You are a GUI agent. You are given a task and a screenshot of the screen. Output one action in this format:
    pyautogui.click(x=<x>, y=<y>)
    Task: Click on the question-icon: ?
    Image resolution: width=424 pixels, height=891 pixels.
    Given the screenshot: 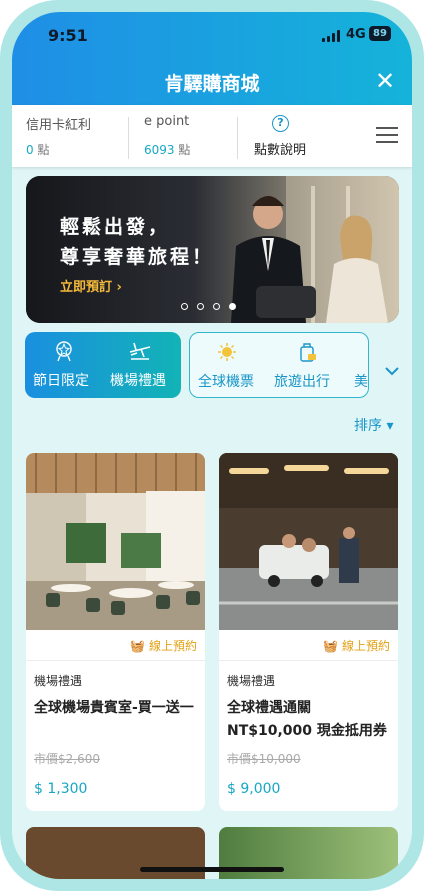 What is the action you would take?
    pyautogui.click(x=280, y=123)
    